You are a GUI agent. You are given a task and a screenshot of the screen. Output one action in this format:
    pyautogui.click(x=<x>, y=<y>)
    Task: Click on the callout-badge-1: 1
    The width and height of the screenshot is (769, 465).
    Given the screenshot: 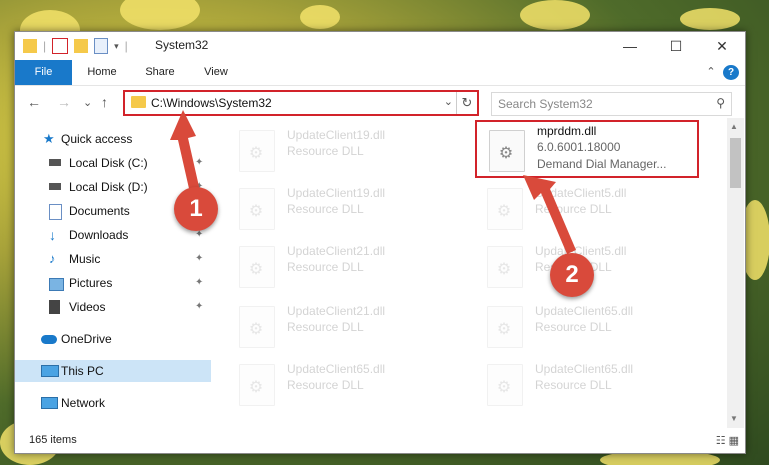 What is the action you would take?
    pyautogui.click(x=196, y=209)
    